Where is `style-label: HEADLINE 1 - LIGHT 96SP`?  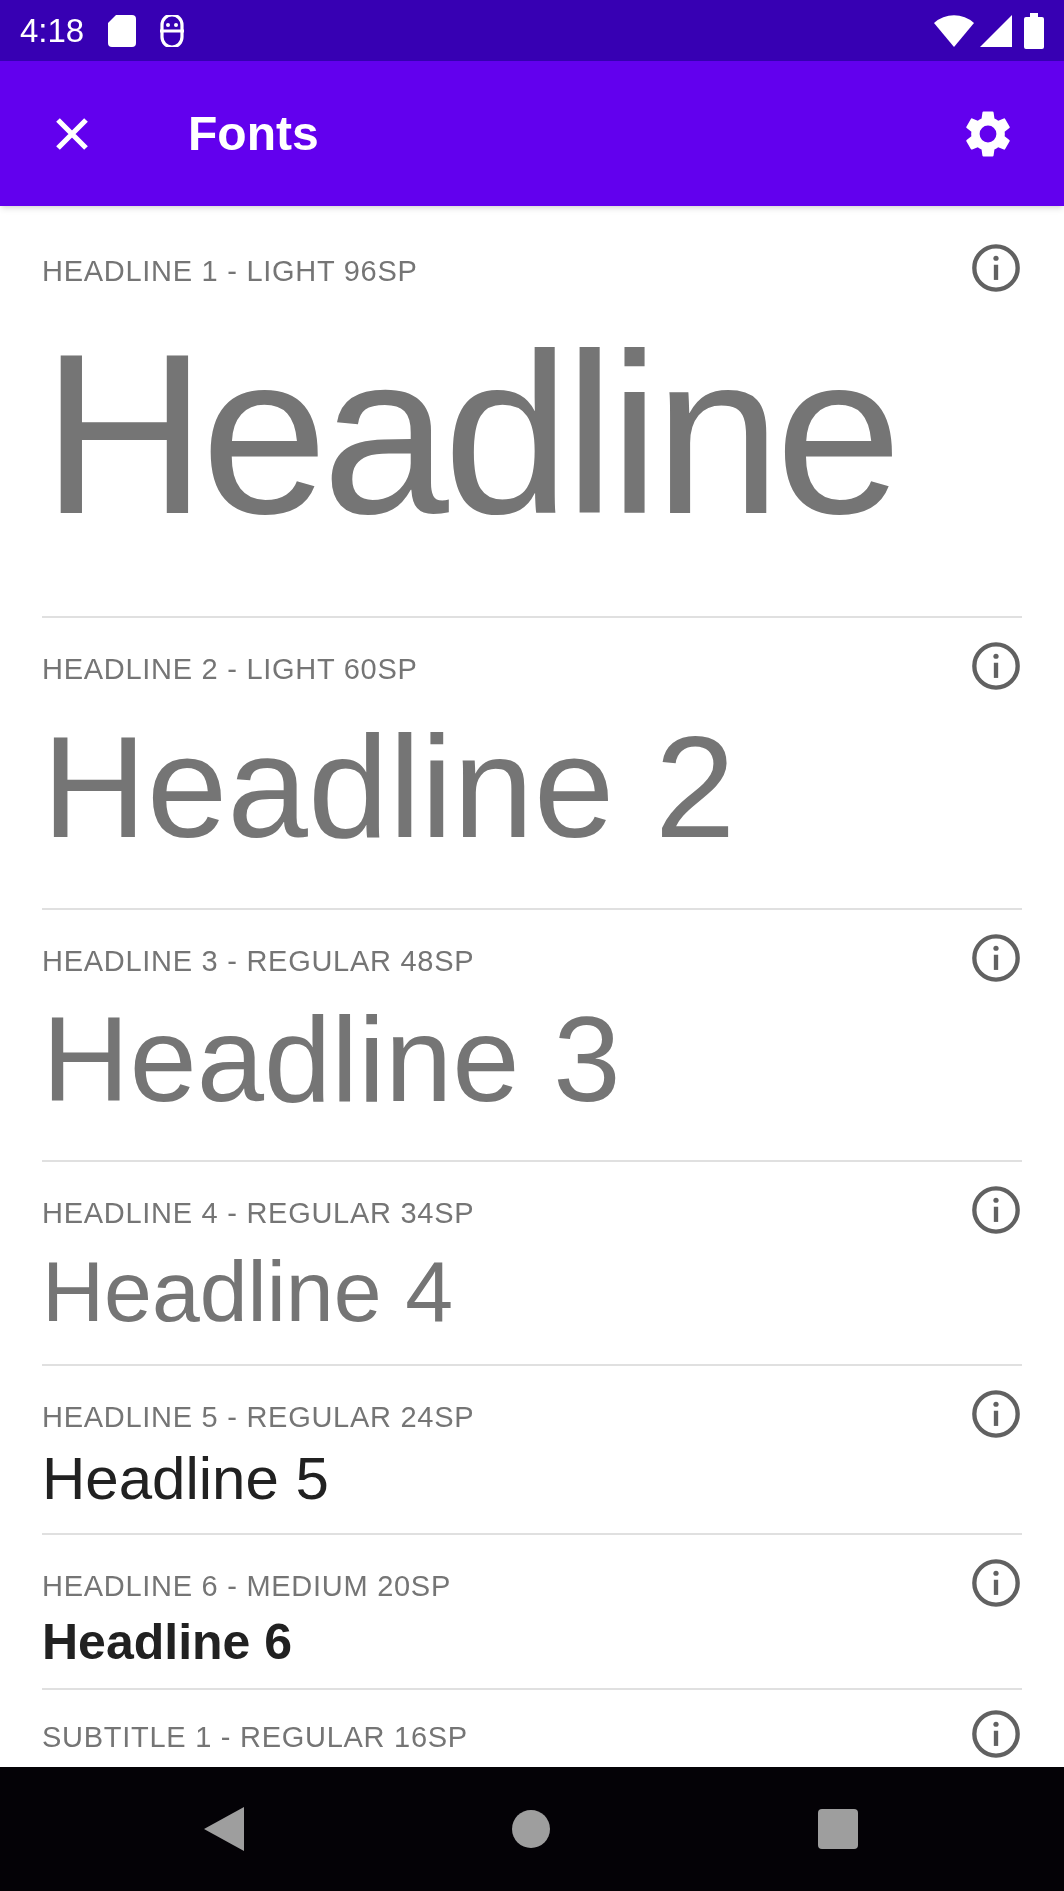
style-label: HEADLINE 1 - LIGHT 96SP is located at coordinates (230, 271).